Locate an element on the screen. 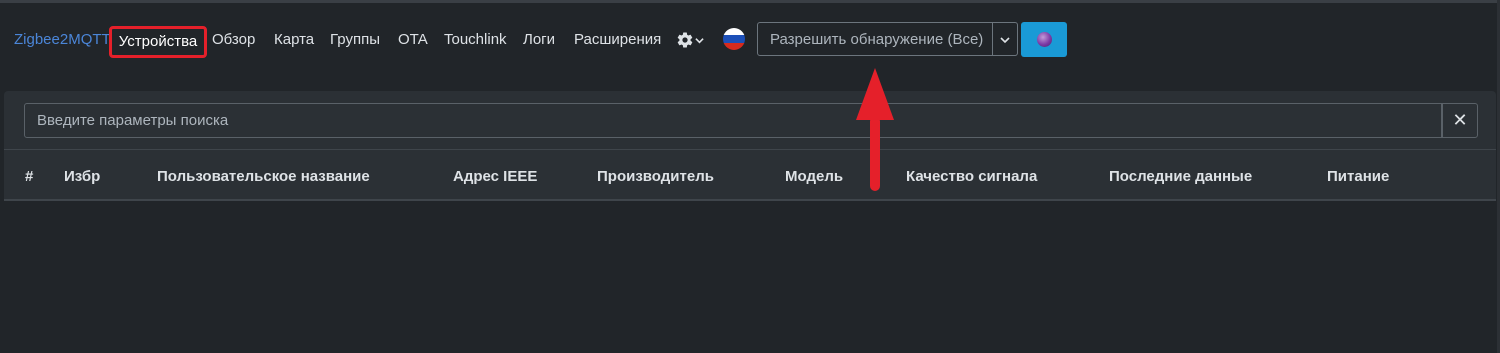 This screenshot has height=353, width=1500. clear-search-button: ✕ is located at coordinates (1460, 120).